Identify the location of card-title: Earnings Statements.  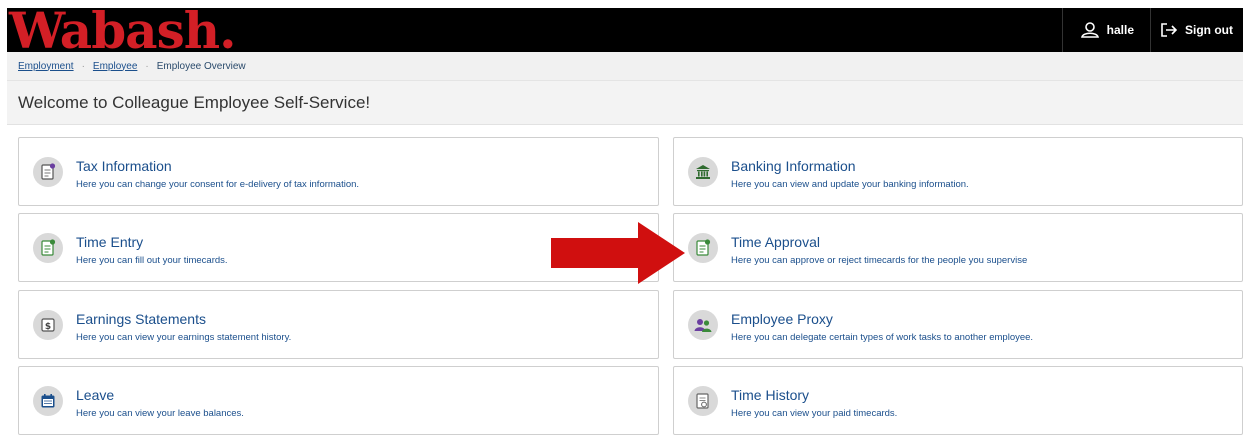
(141, 319).